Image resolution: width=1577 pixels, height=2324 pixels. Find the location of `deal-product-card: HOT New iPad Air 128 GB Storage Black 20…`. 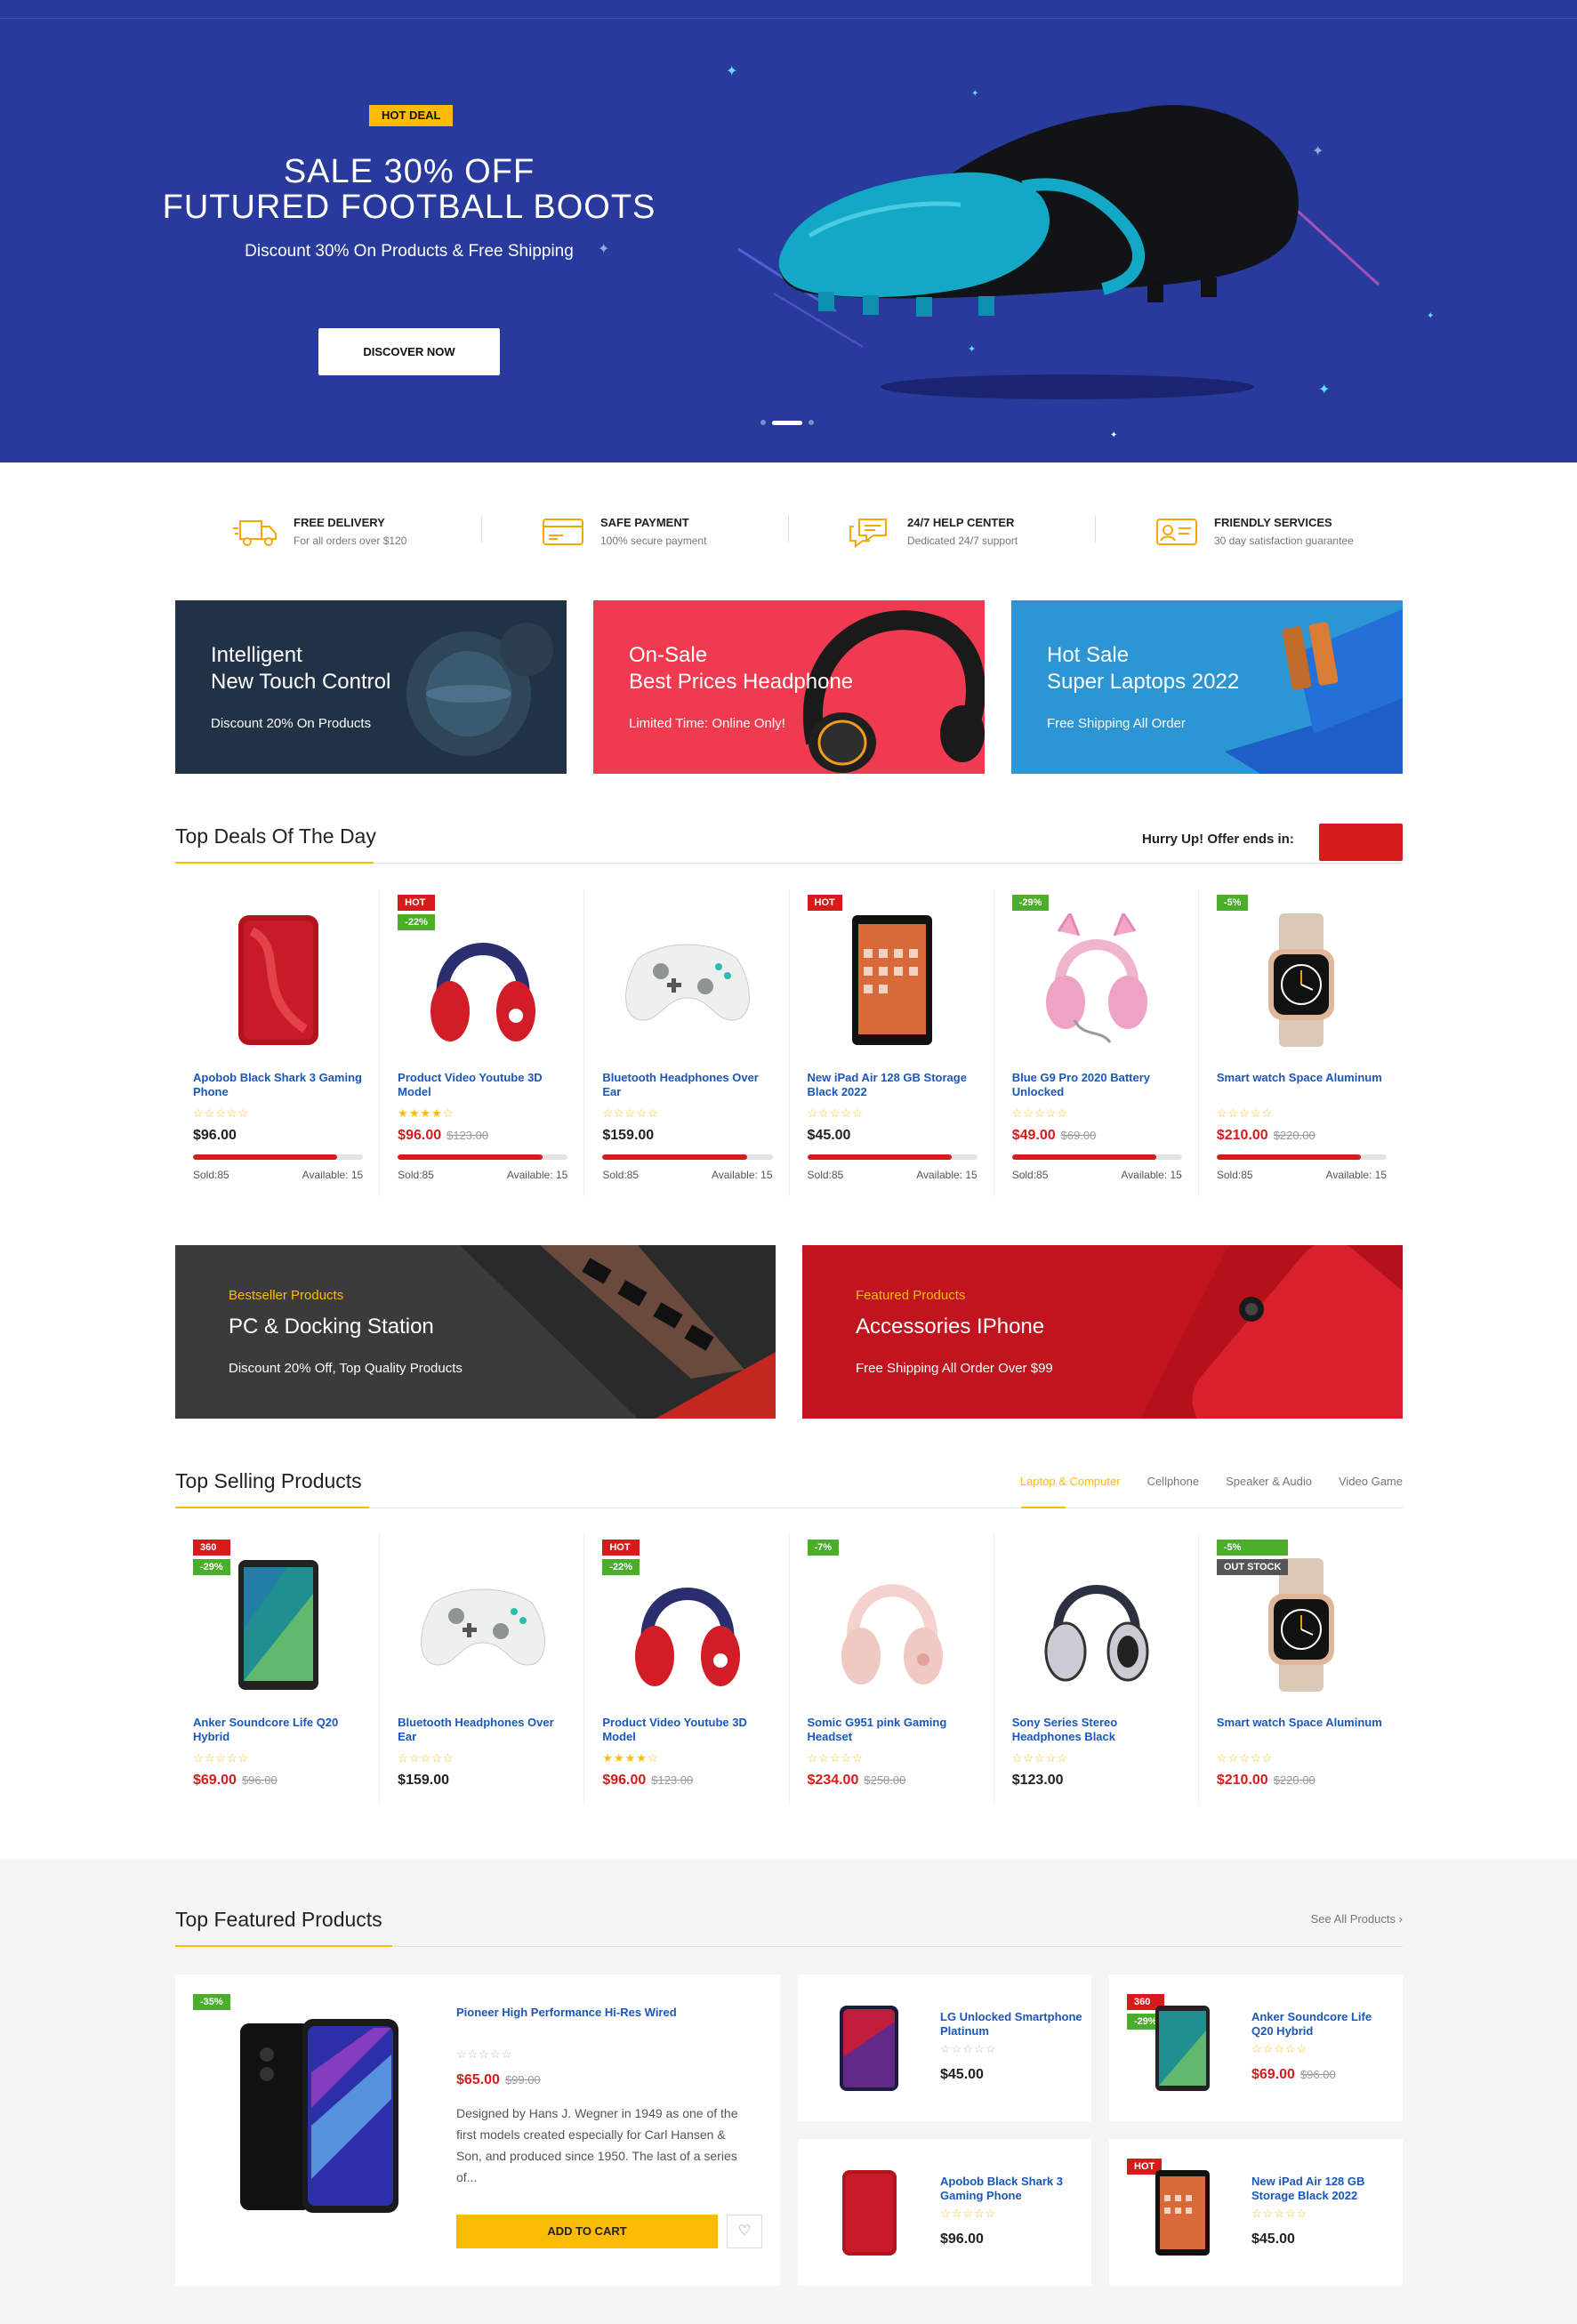

deal-product-card: HOT New iPad Air 128 GB Storage Black 20… is located at coordinates (892, 1042).